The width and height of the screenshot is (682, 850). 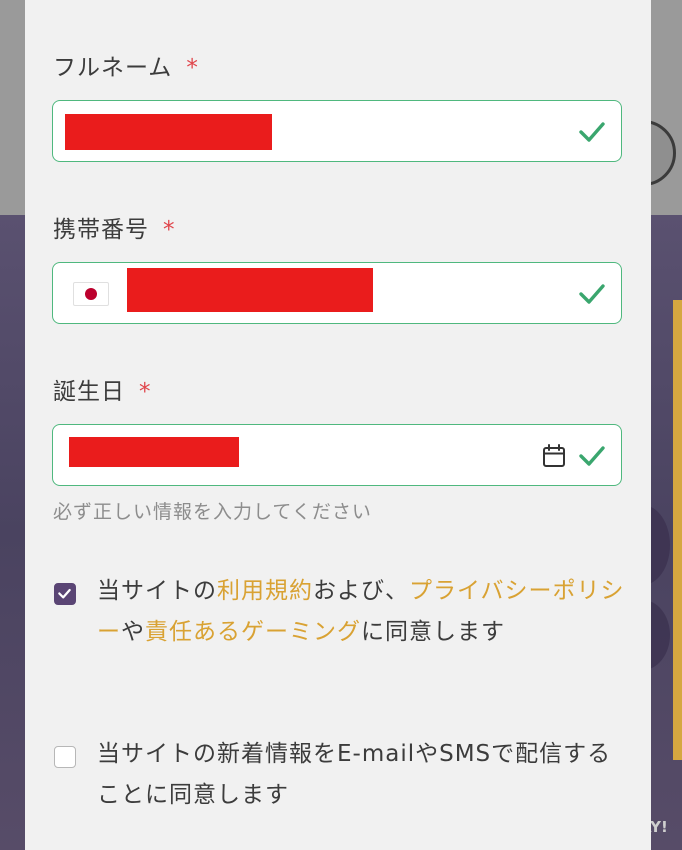 What do you see at coordinates (433, 632) in the screenshot?
I see `consent-text-segment: に同意します` at bounding box center [433, 632].